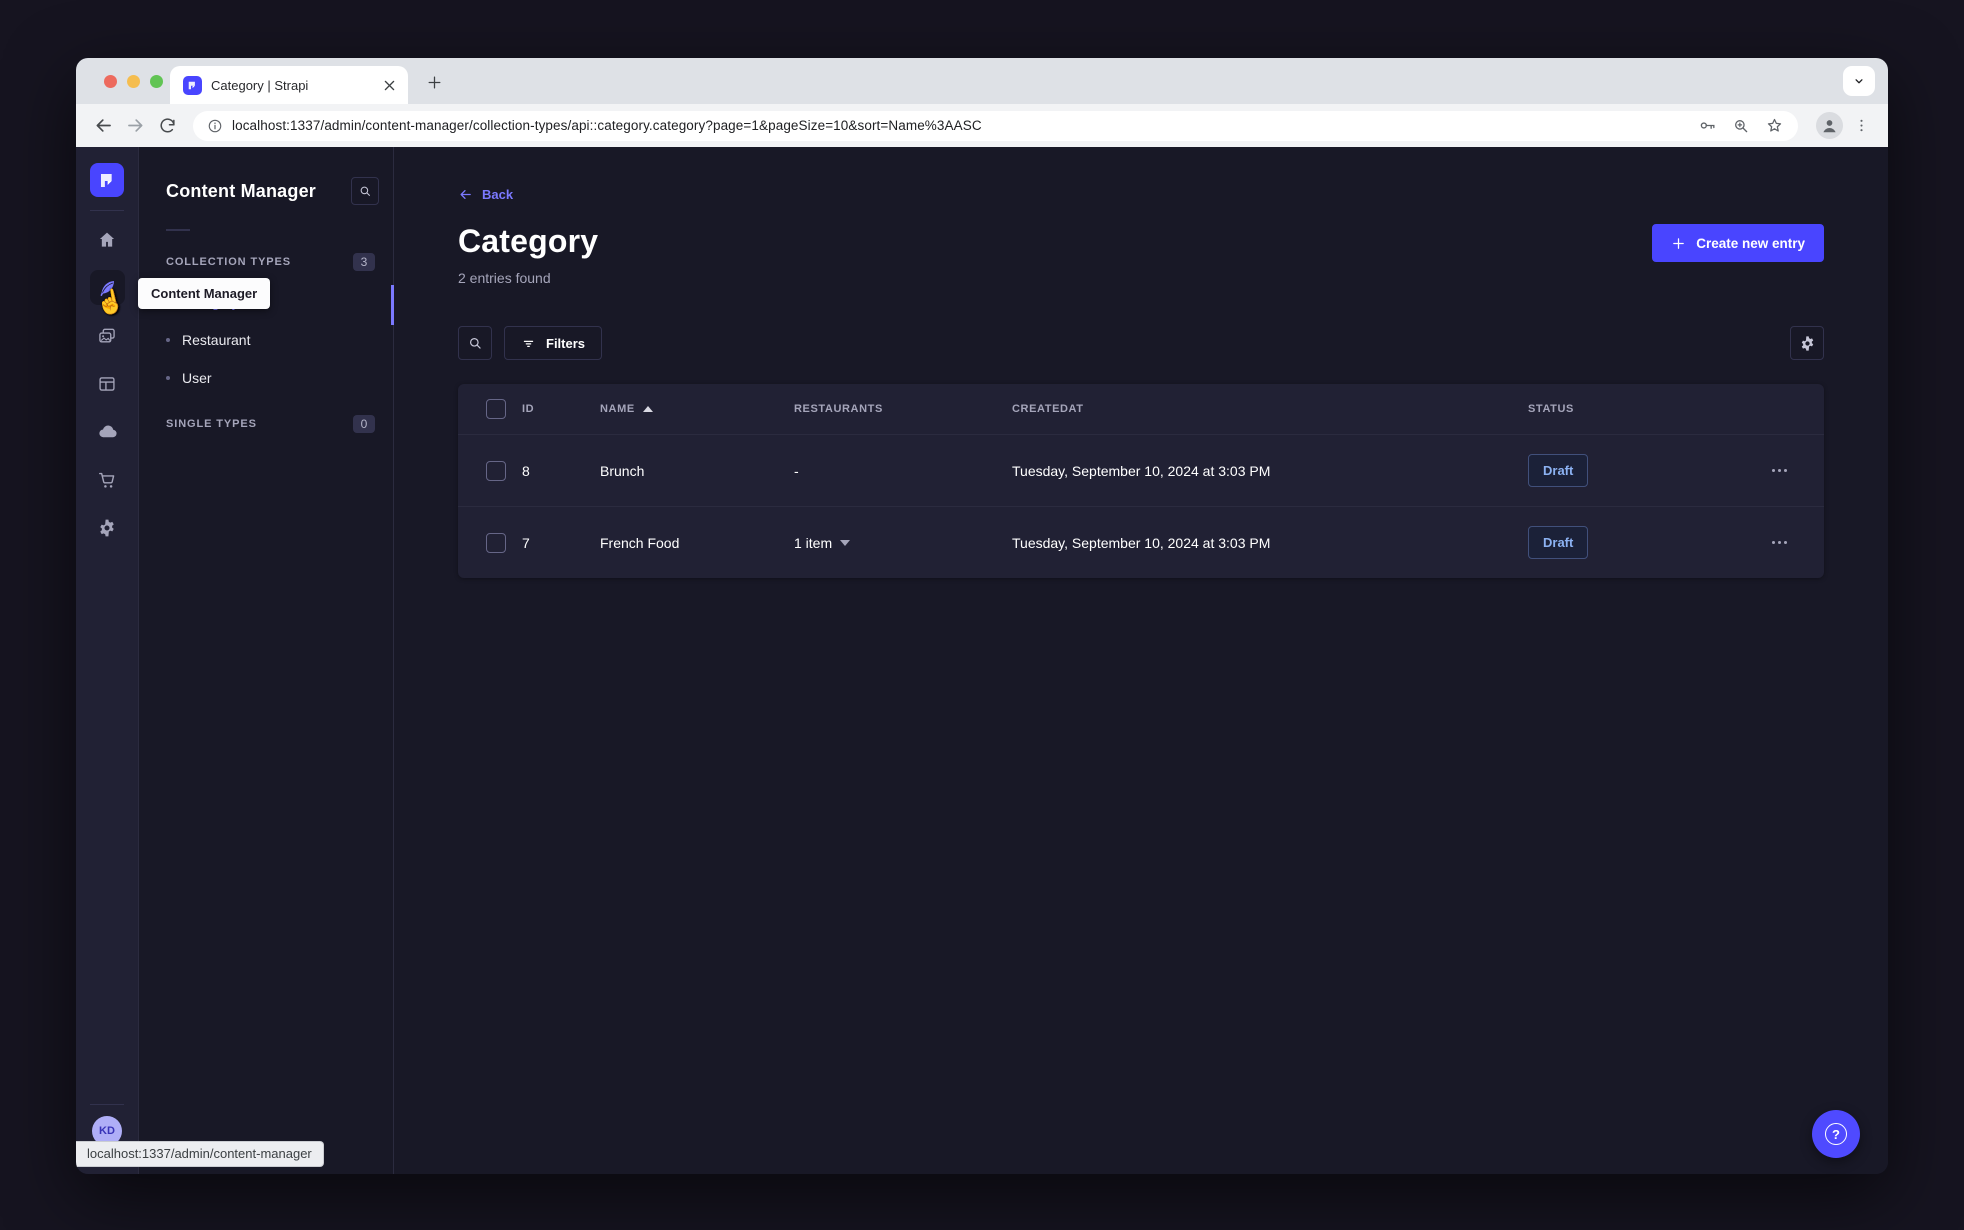 This screenshot has height=1230, width=1964. I want to click on password-key-icon, so click(1707, 125).